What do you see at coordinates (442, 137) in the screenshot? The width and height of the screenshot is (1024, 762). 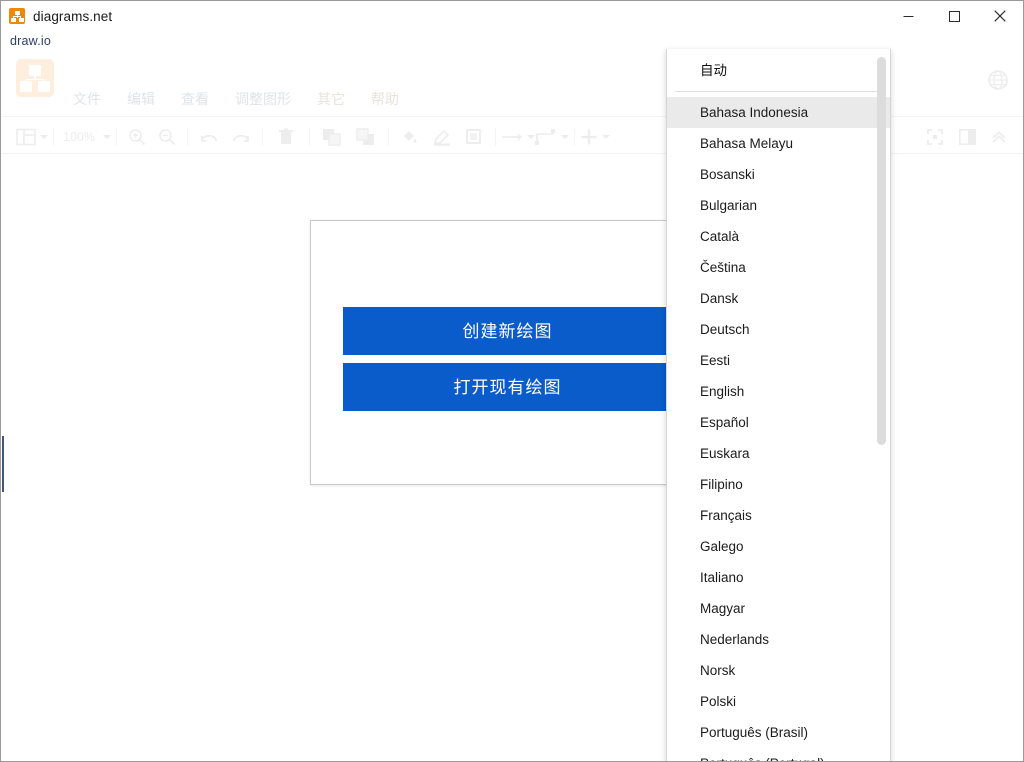 I see `line-color-icon` at bounding box center [442, 137].